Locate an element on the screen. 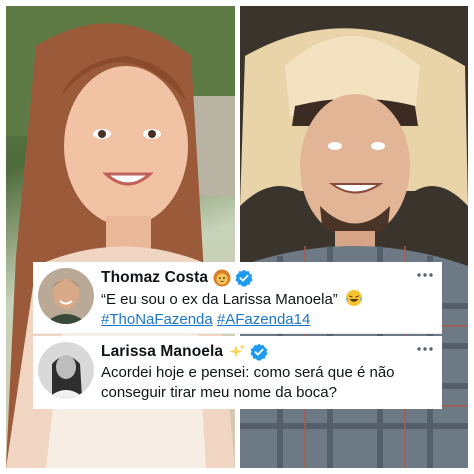  lion-emoji-icon is located at coordinates (222, 278).